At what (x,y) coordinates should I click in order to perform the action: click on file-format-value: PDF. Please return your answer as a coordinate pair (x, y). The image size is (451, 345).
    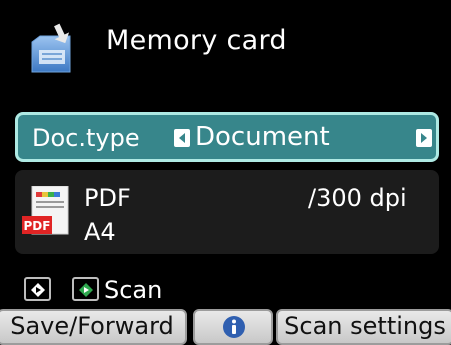
    Looking at the image, I should click on (107, 198).